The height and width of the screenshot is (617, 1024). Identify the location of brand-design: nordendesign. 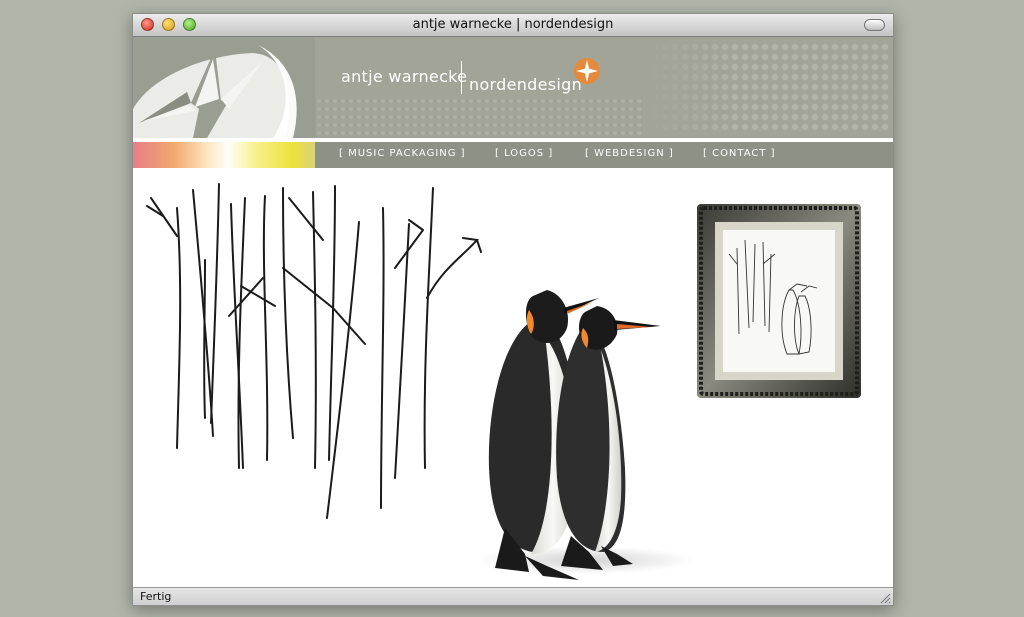
(526, 84).